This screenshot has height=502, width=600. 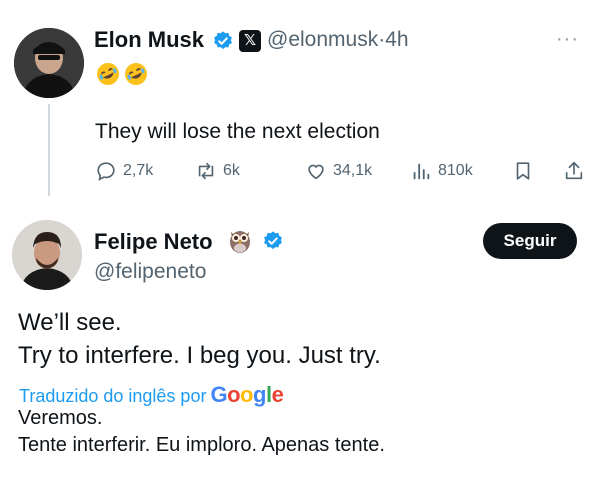 What do you see at coordinates (149, 40) in the screenshot?
I see `author-name: Elon Musk` at bounding box center [149, 40].